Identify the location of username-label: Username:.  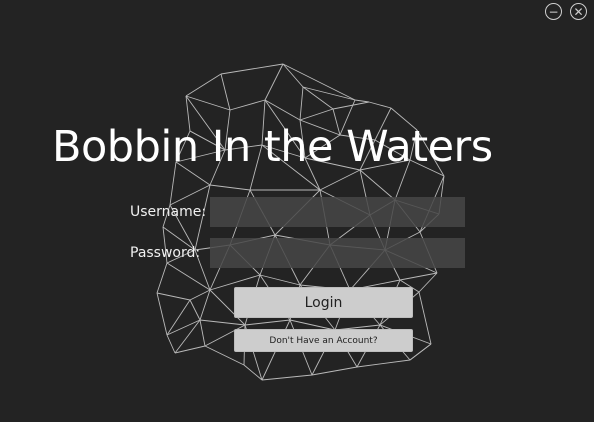
(168, 212).